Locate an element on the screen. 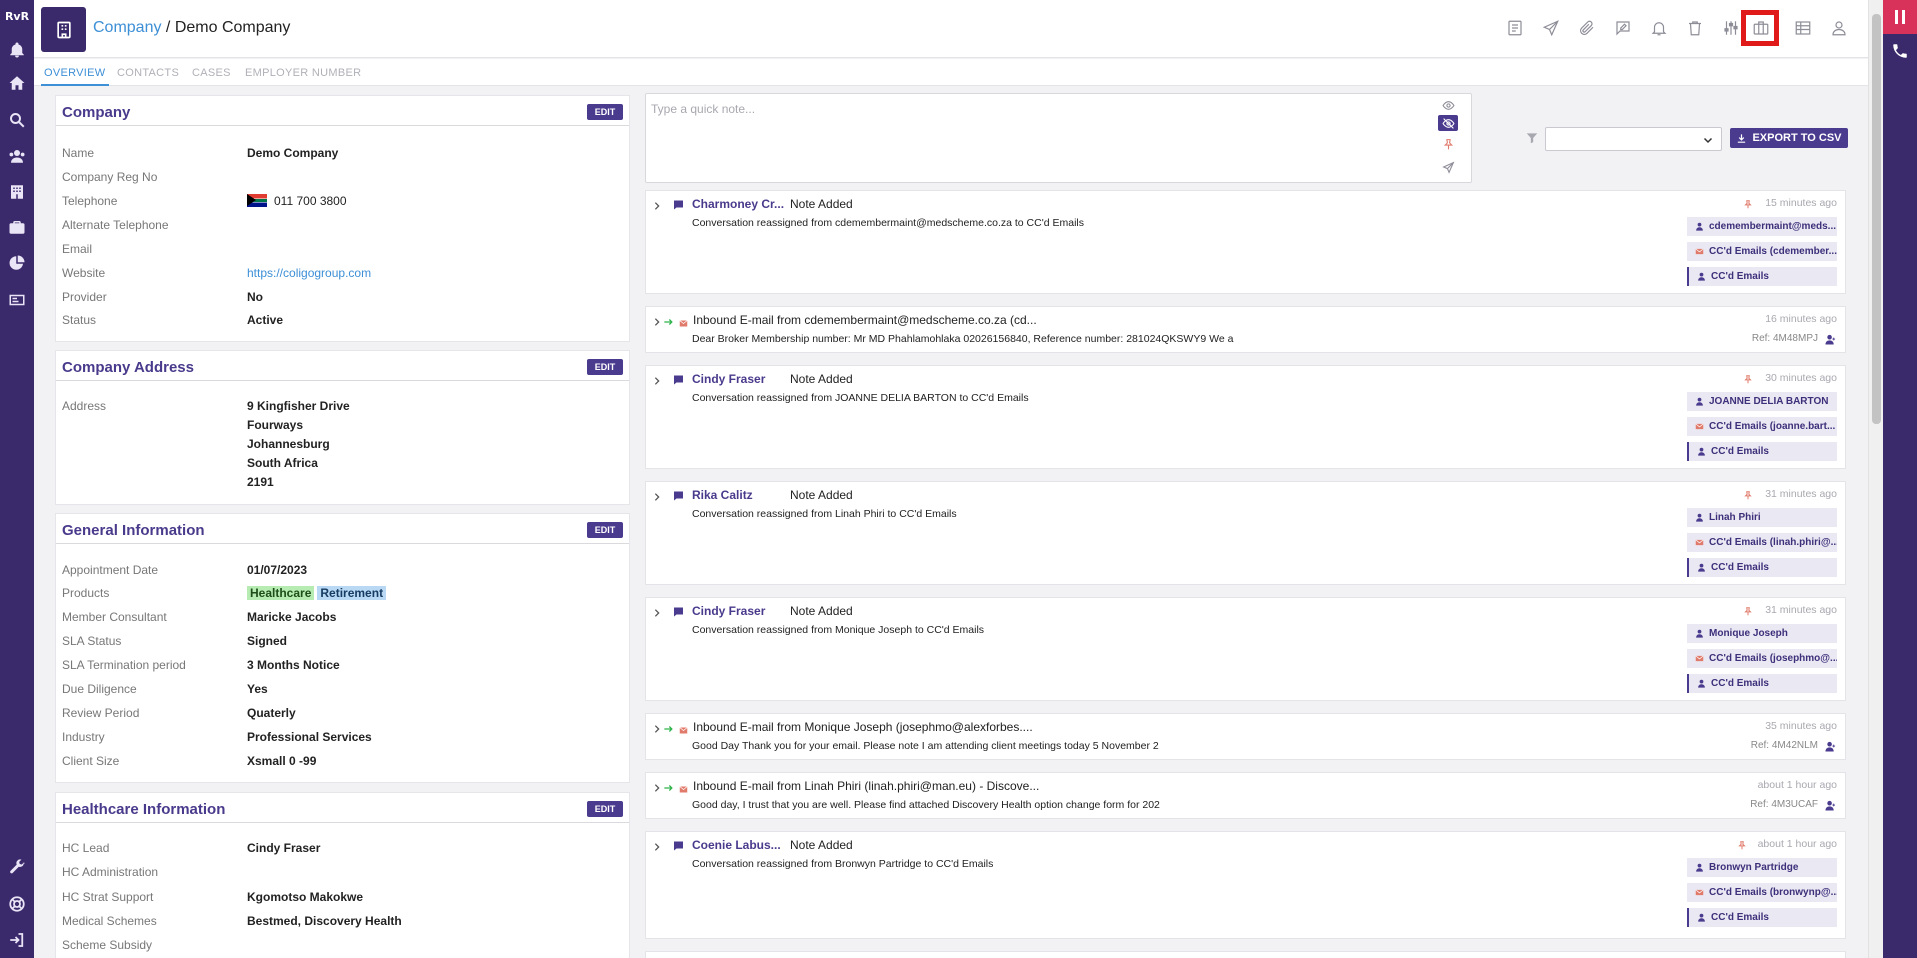  field-medical-schemes: Medical Schemes Bestmed, Discovery Health is located at coordinates (342, 921).